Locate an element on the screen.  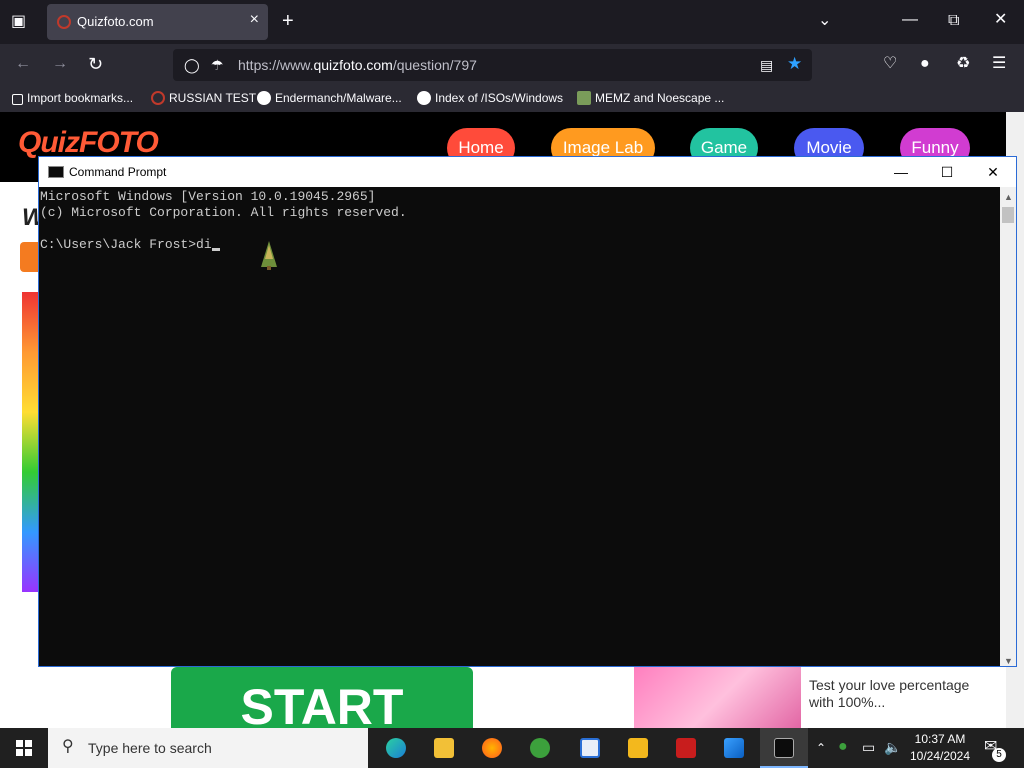
volume-icon: 🔈 is located at coordinates (892, 747).